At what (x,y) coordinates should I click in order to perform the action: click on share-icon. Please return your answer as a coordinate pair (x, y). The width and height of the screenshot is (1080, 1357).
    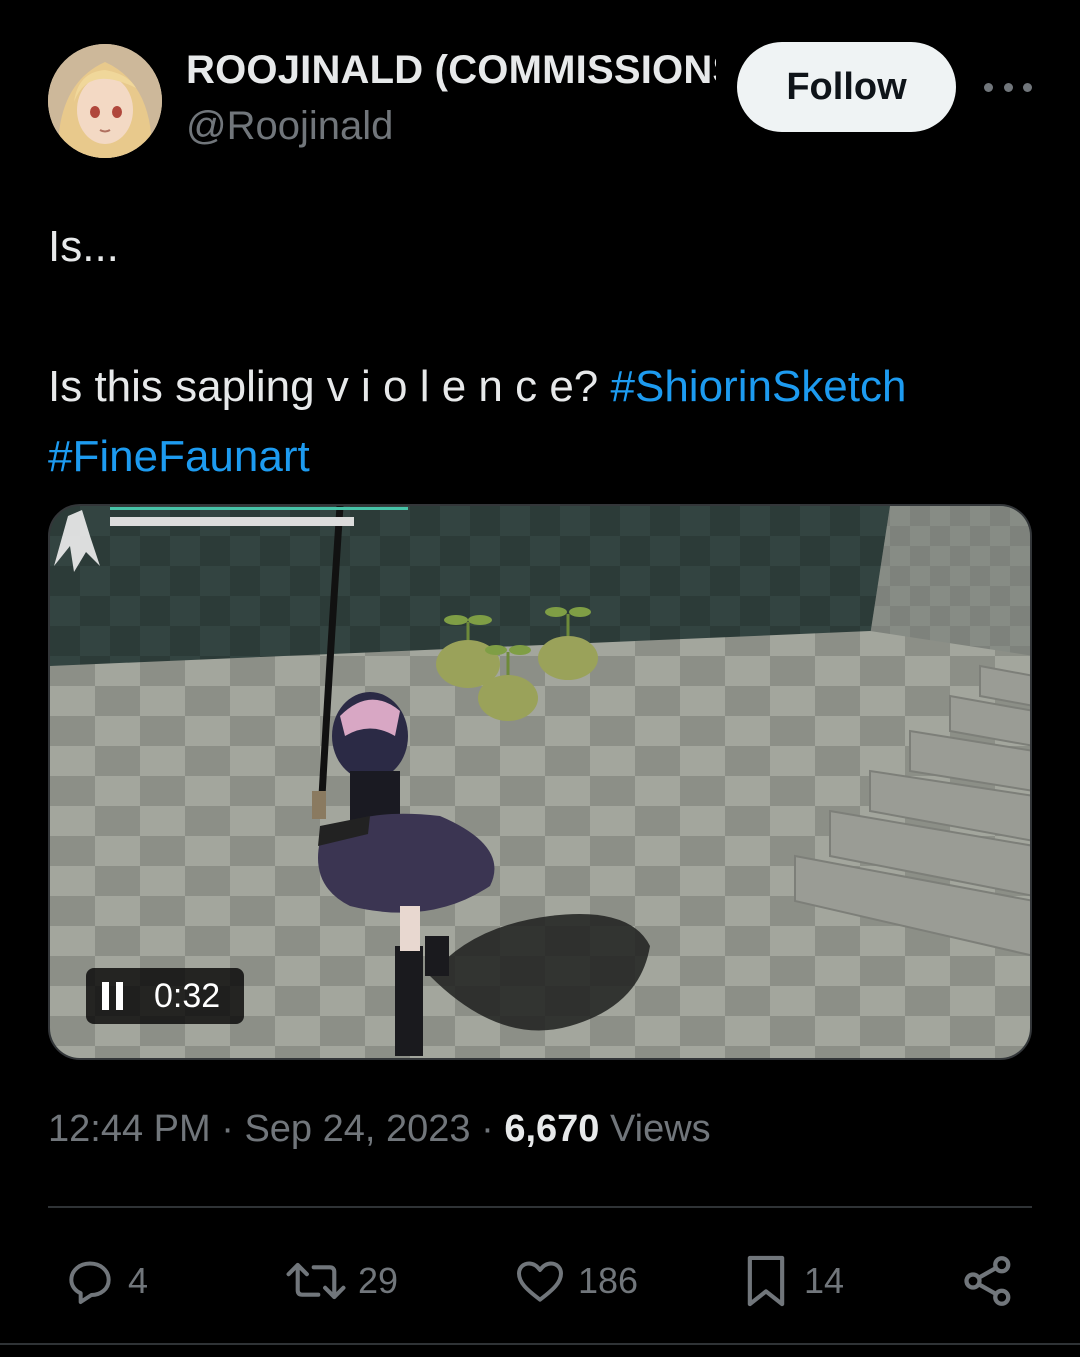
    Looking at the image, I should click on (987, 1281).